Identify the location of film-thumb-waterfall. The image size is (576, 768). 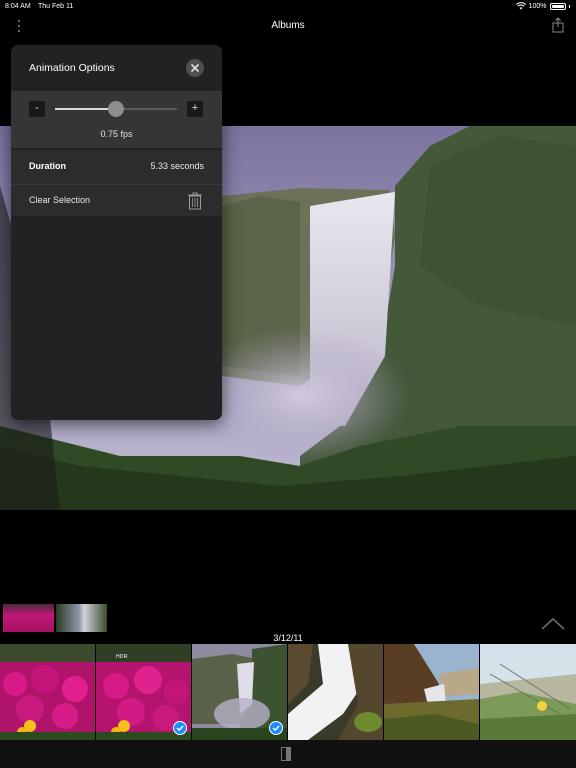
(239, 692).